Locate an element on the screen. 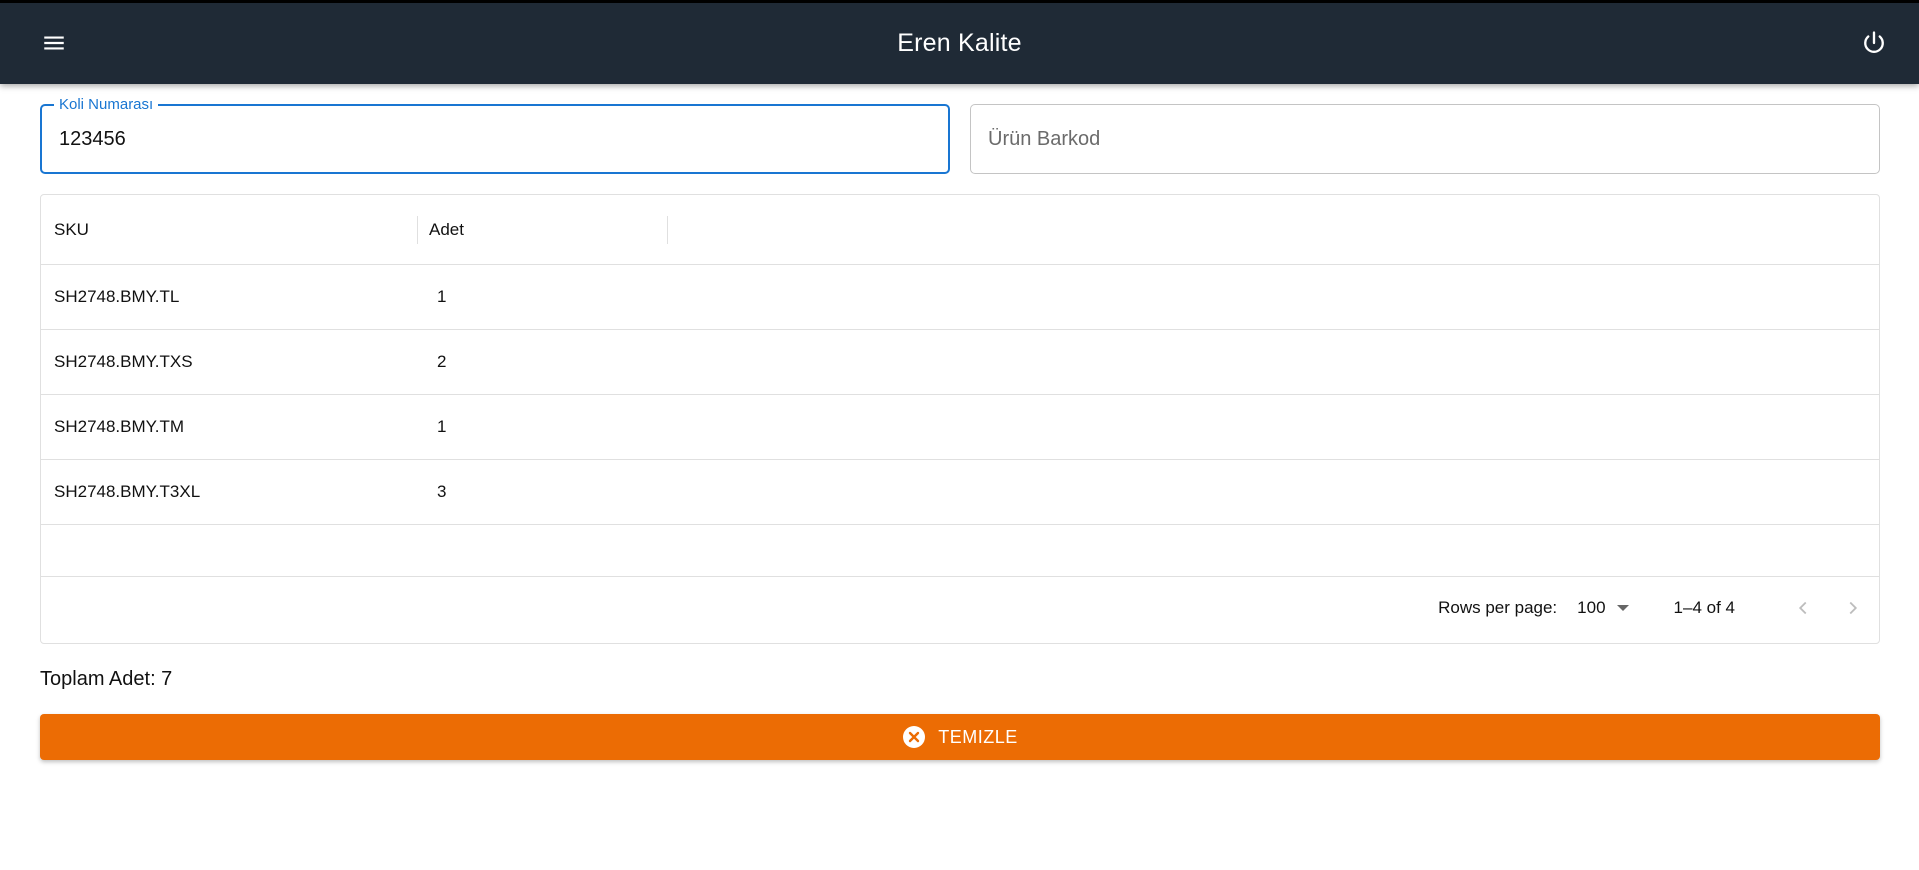 Image resolution: width=1919 pixels, height=870 pixels. koli-number-field: Koli Numarası is located at coordinates (495, 135).